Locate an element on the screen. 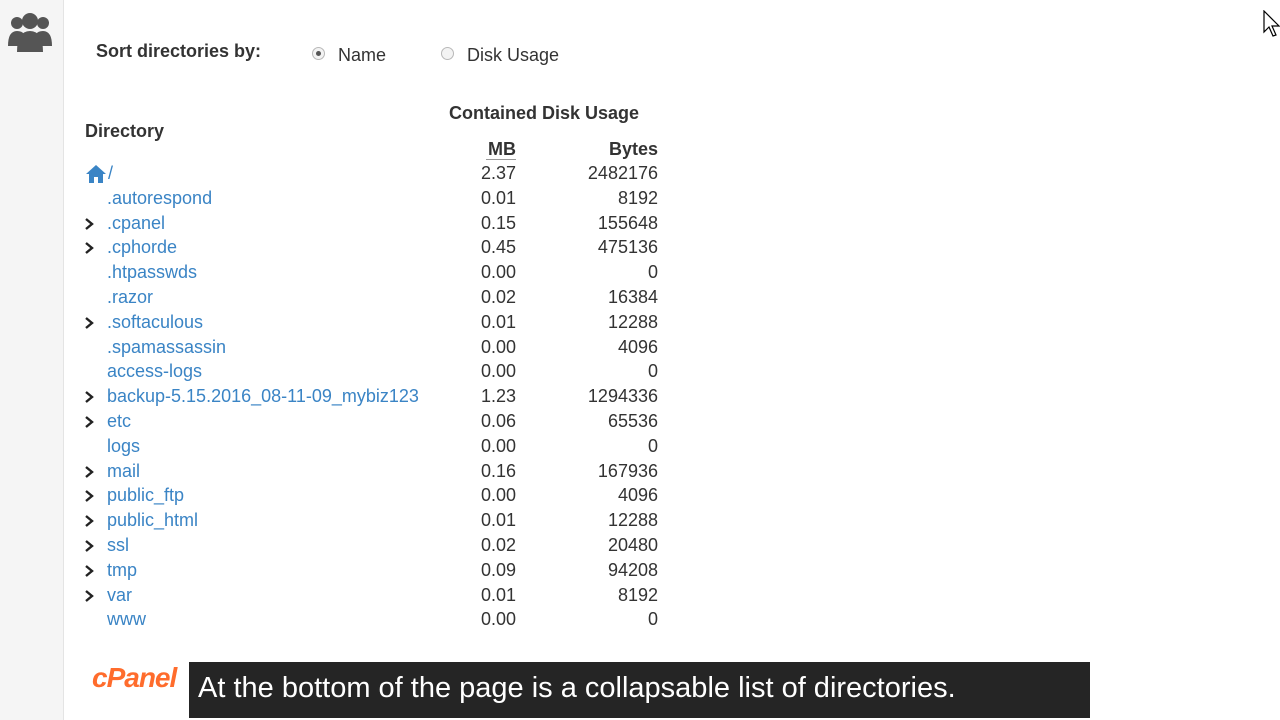  table-row: mail 0.16 167936 is located at coordinates (350, 471).